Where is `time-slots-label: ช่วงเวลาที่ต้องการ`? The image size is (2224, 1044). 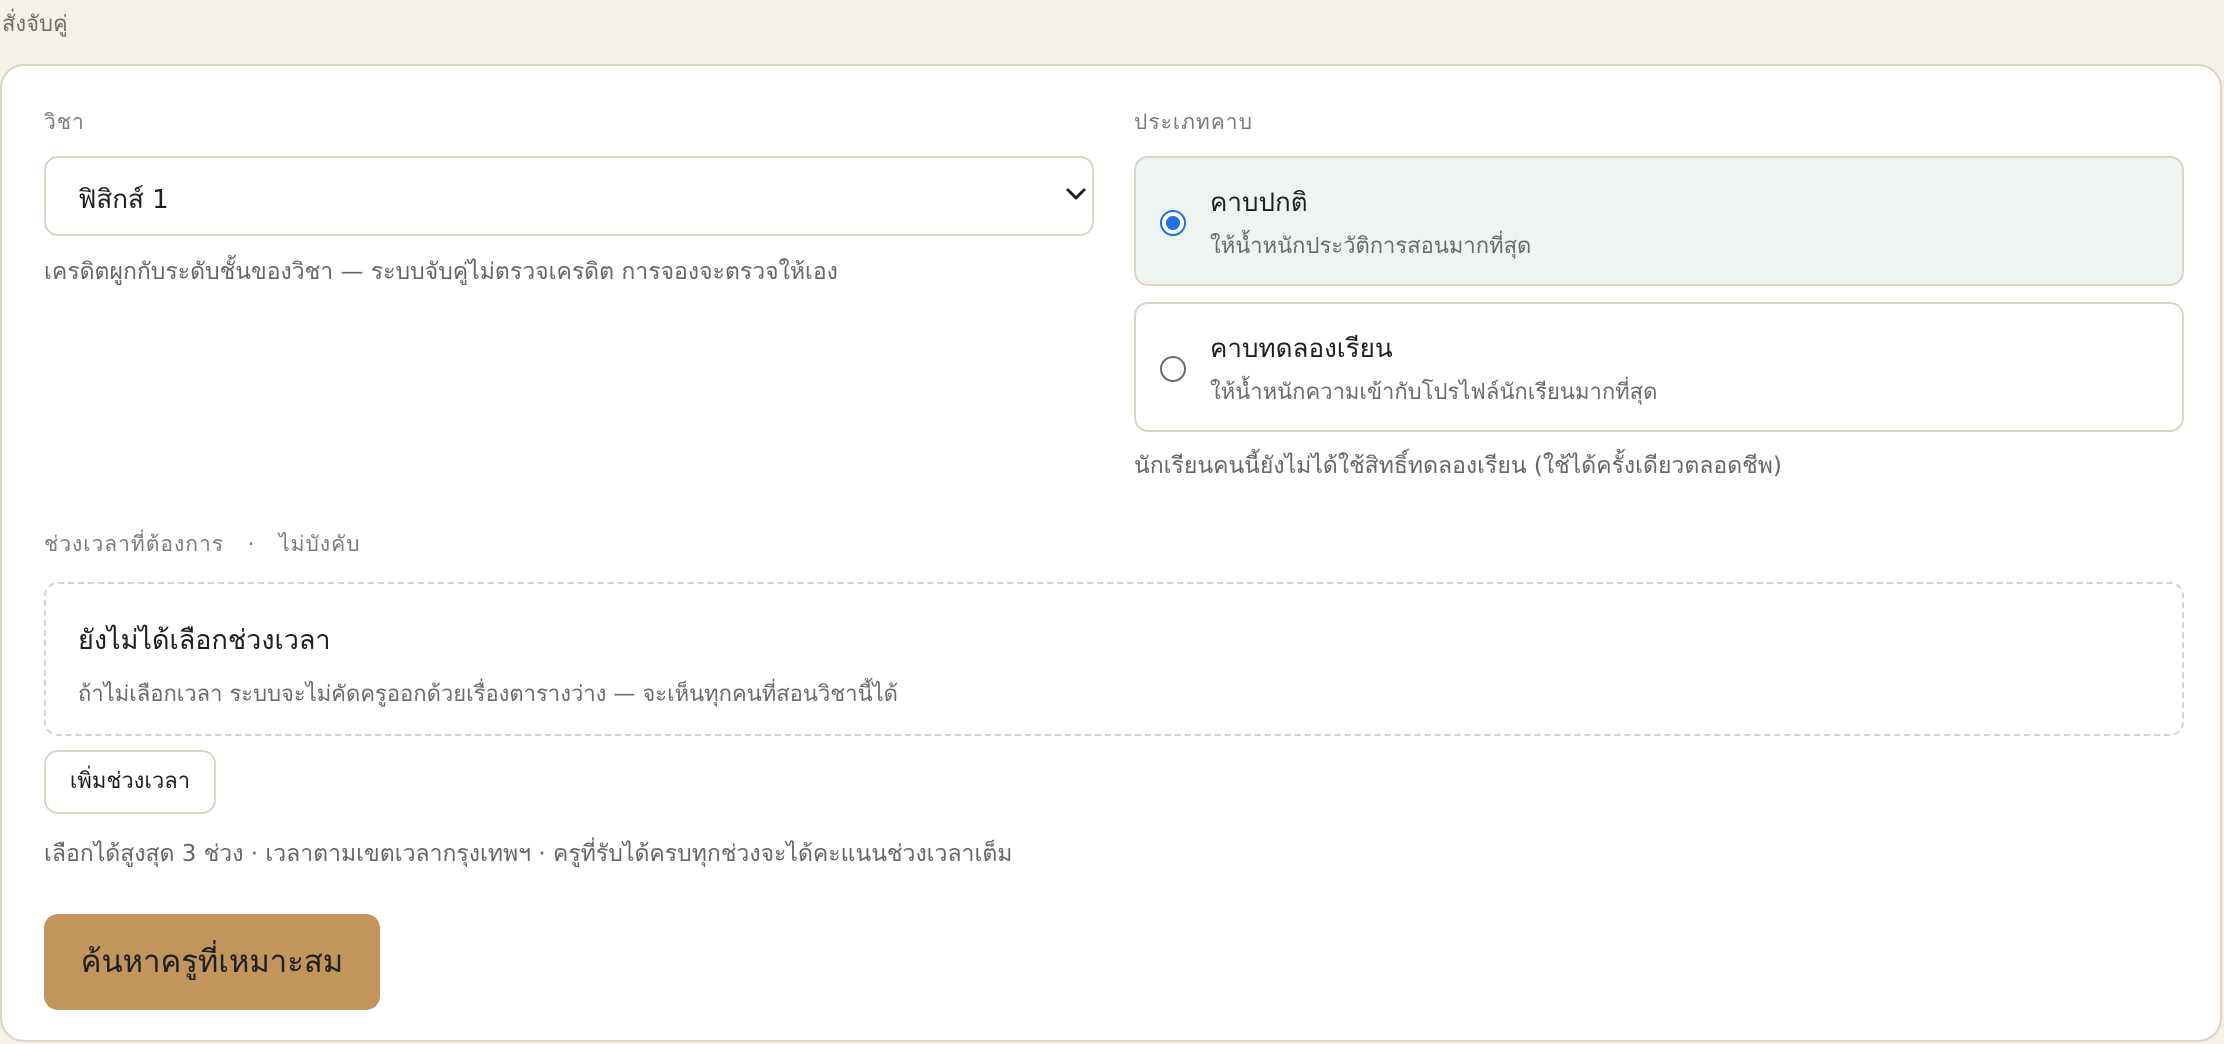 time-slots-label: ช่วงเวลาที่ต้องการ is located at coordinates (134, 544).